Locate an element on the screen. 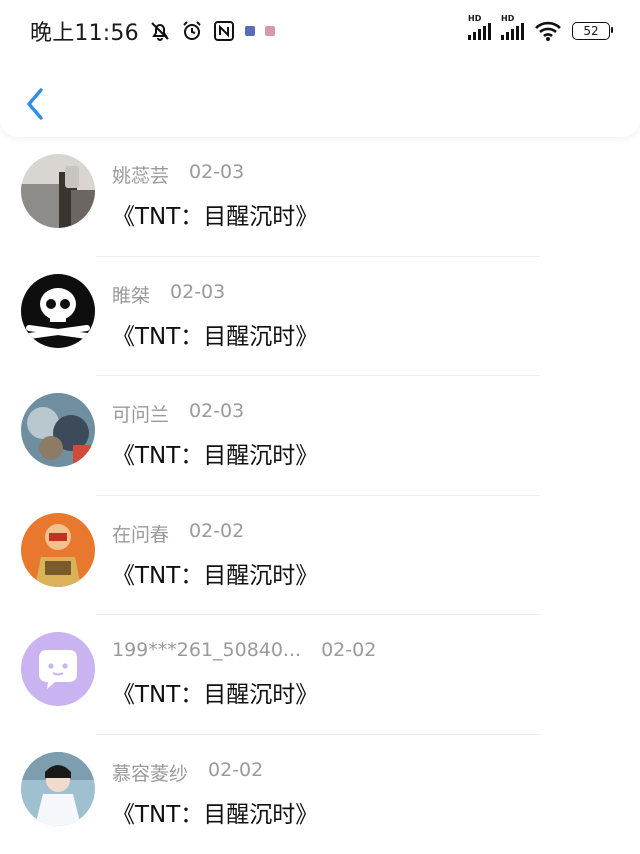 Image resolution: width=640 pixels, height=854 pixels. comment-meta: 姚蕊芸 02-03 is located at coordinates (178, 174).